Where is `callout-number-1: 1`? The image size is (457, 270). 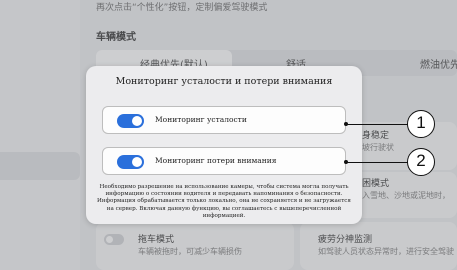 callout-number-1: 1 is located at coordinates (421, 124).